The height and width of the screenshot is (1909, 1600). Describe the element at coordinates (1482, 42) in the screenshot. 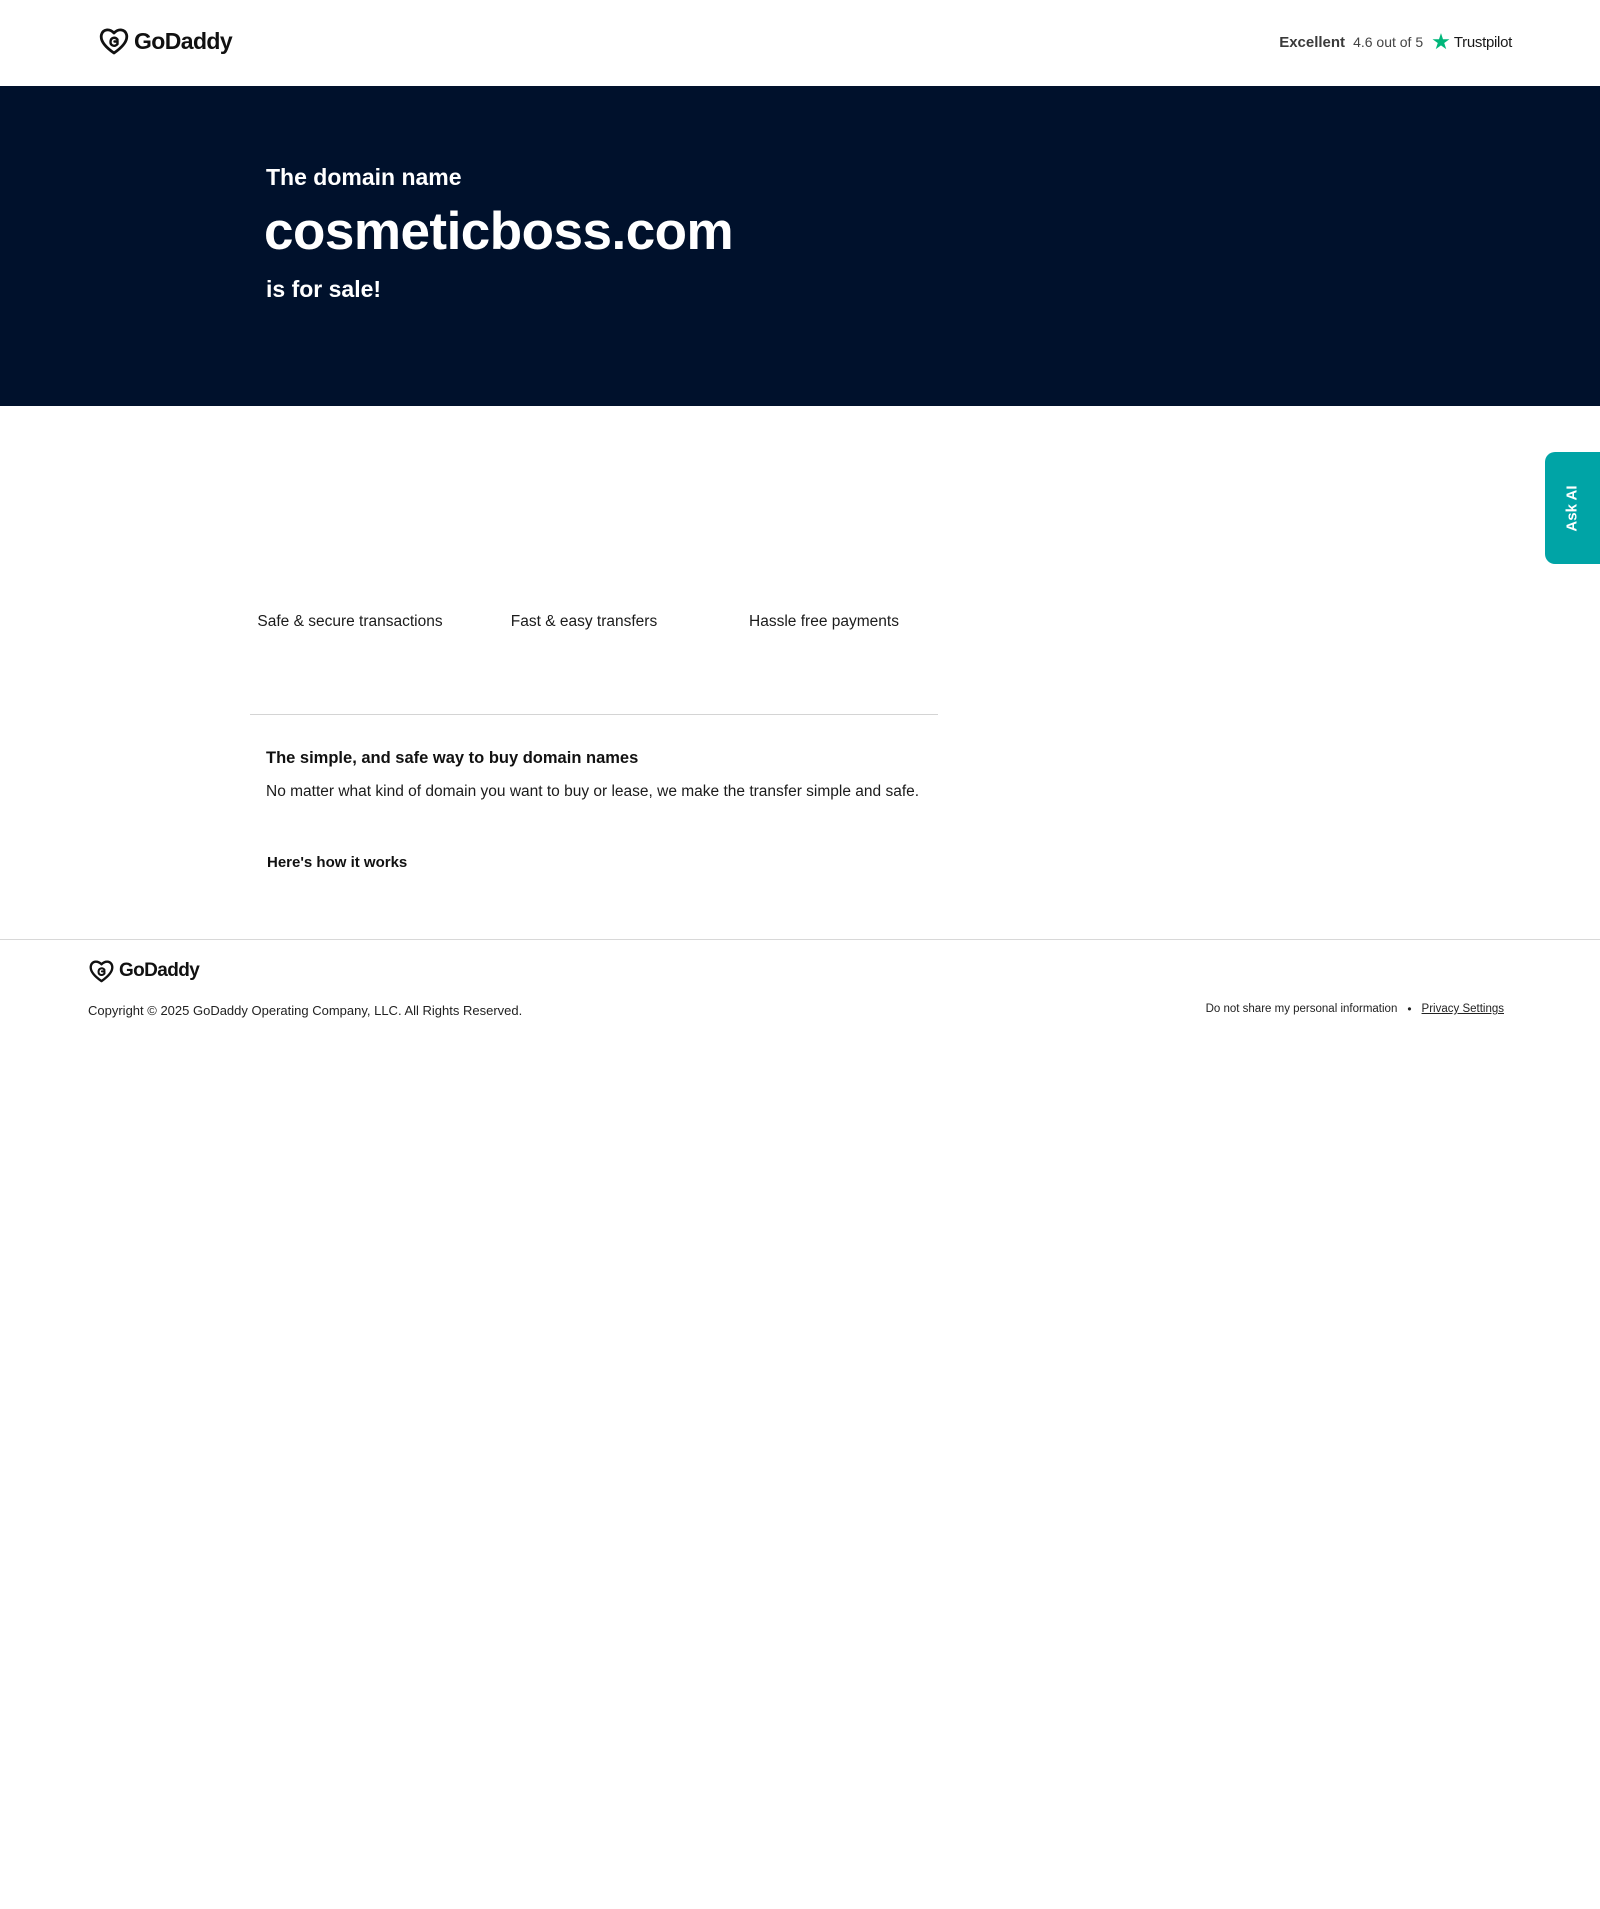

I see `trustpilot-name: Trustpilot` at that location.